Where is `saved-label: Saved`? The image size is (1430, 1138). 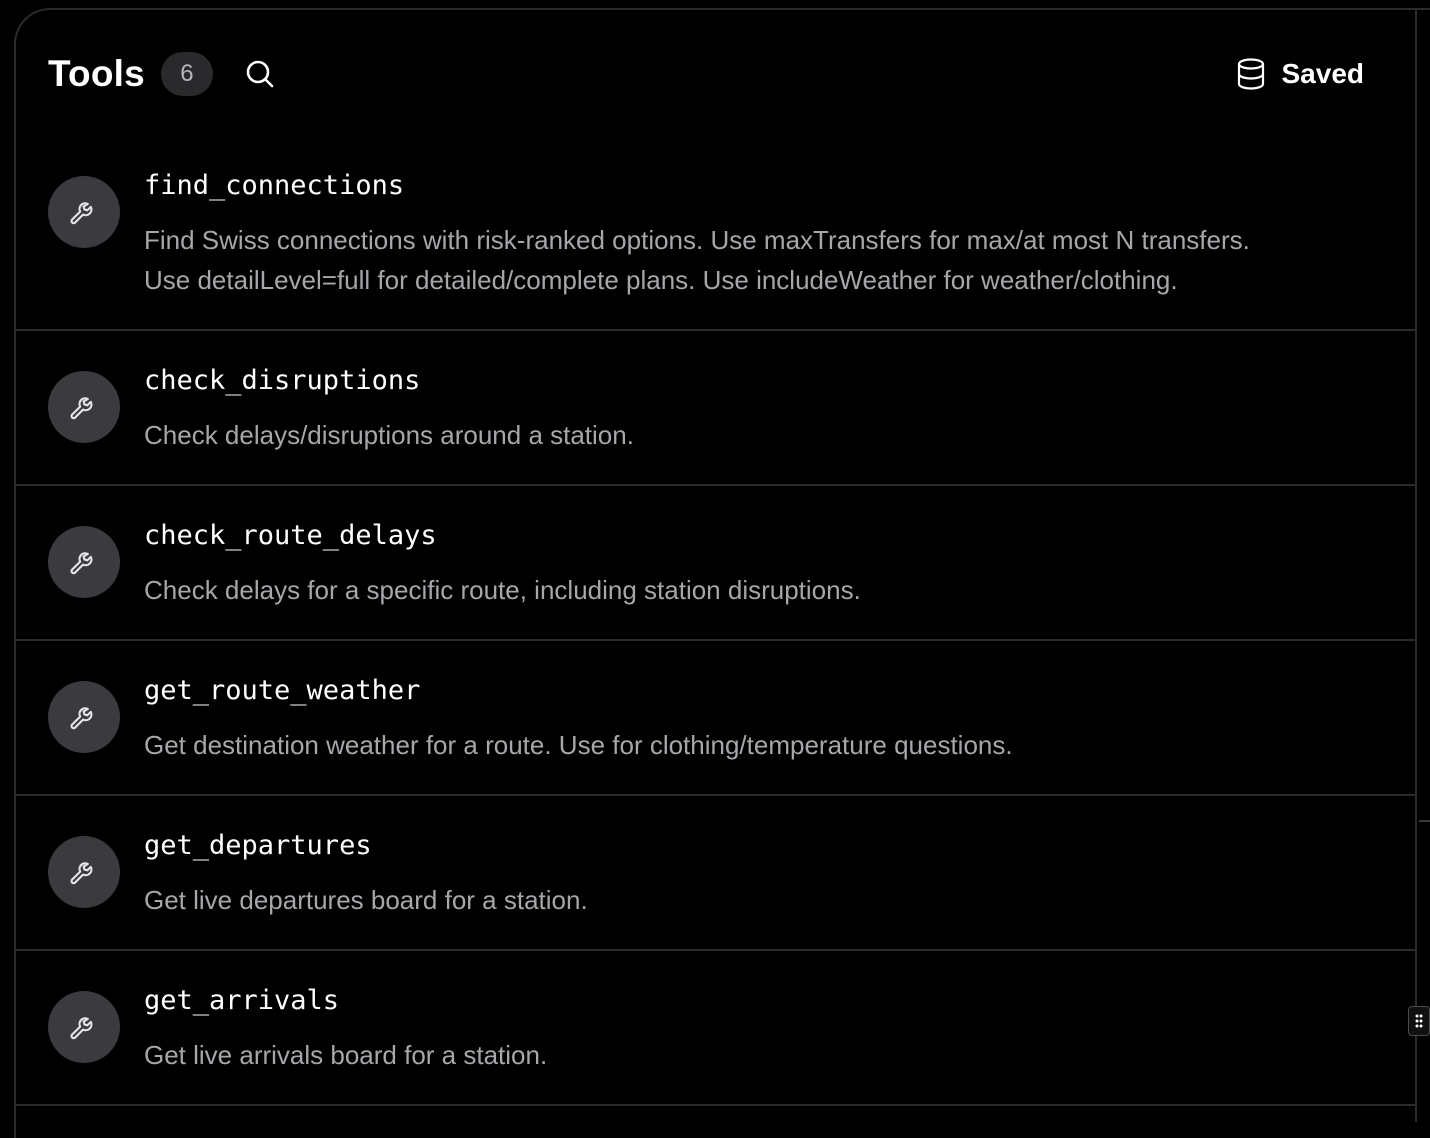
saved-label: Saved is located at coordinates (1323, 73).